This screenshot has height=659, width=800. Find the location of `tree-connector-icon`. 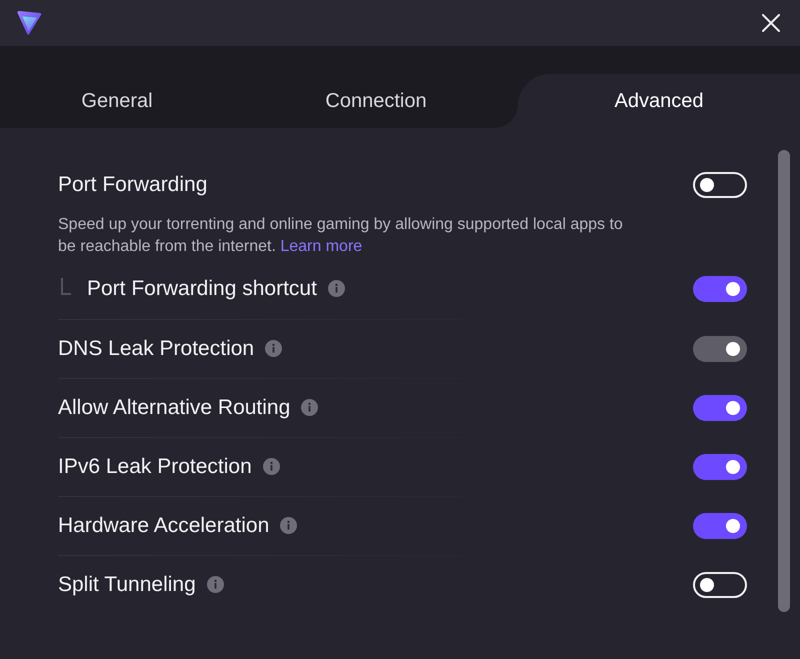

tree-connector-icon is located at coordinates (66, 286).